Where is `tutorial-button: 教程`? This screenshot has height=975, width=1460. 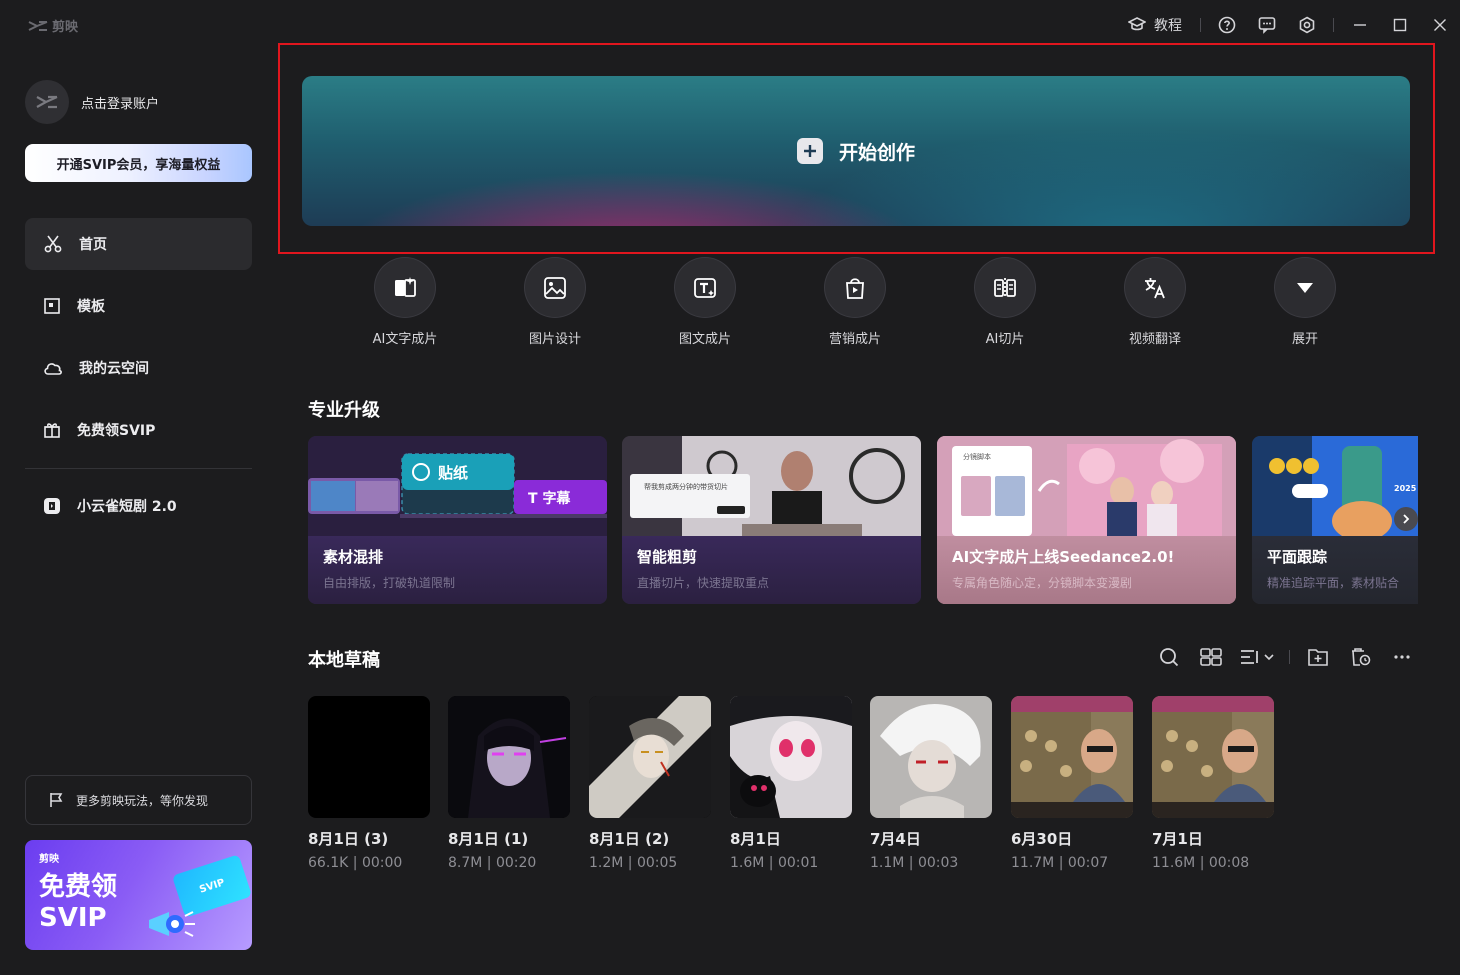
tutorial-button: 教程 is located at coordinates (1155, 25).